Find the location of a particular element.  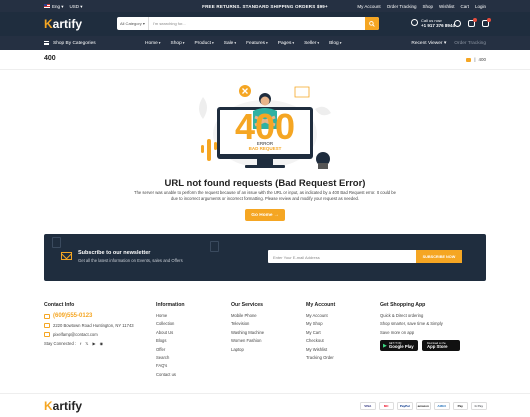

footer-link: FAQ's is located at coordinates (170, 366).